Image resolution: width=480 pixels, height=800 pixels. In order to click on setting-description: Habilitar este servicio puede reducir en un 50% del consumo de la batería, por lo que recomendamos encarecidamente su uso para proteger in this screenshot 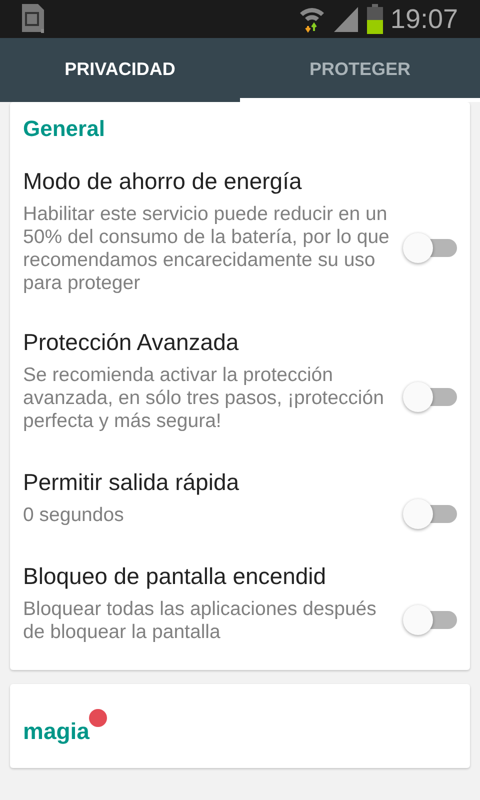, I will do `click(206, 249)`.